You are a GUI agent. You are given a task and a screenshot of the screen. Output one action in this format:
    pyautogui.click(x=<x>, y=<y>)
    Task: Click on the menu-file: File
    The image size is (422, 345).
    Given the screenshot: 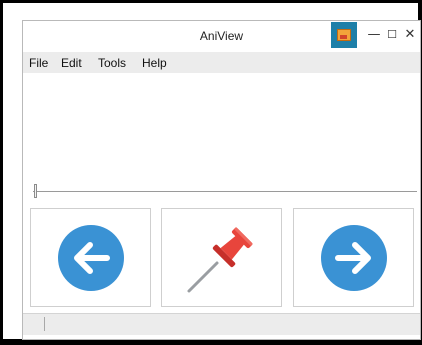 What is the action you would take?
    pyautogui.click(x=38, y=63)
    